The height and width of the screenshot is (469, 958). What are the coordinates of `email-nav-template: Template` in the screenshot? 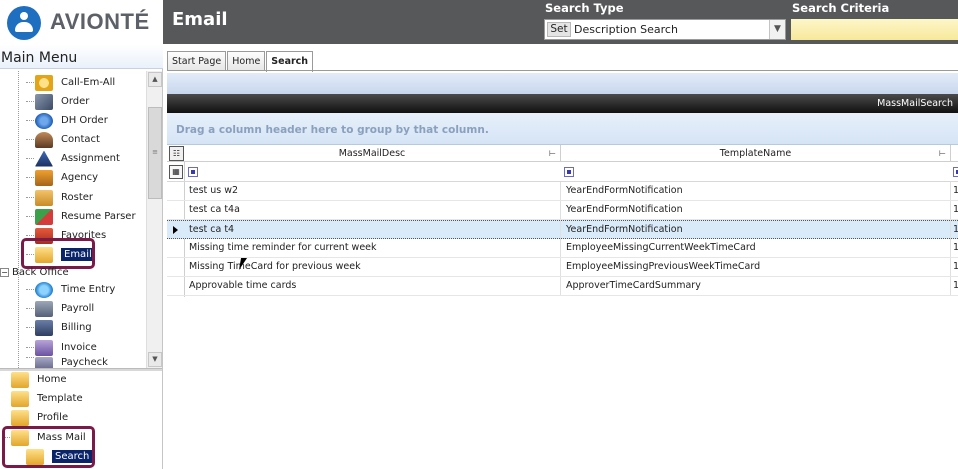 It's located at (47, 398).